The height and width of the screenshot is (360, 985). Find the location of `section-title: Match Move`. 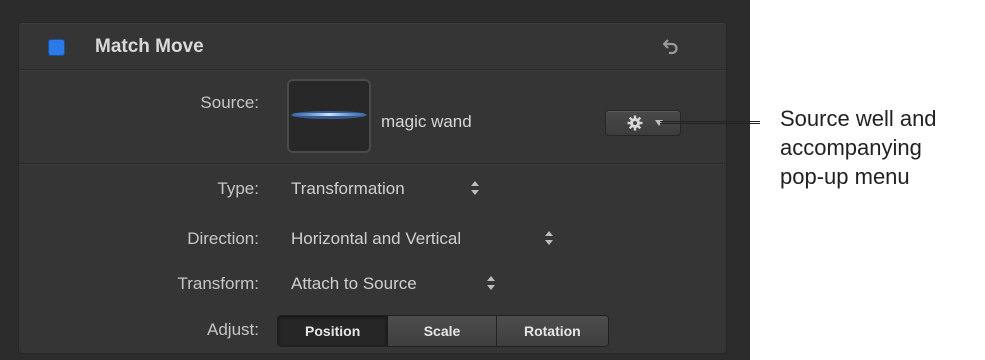

section-title: Match Move is located at coordinates (149, 46).